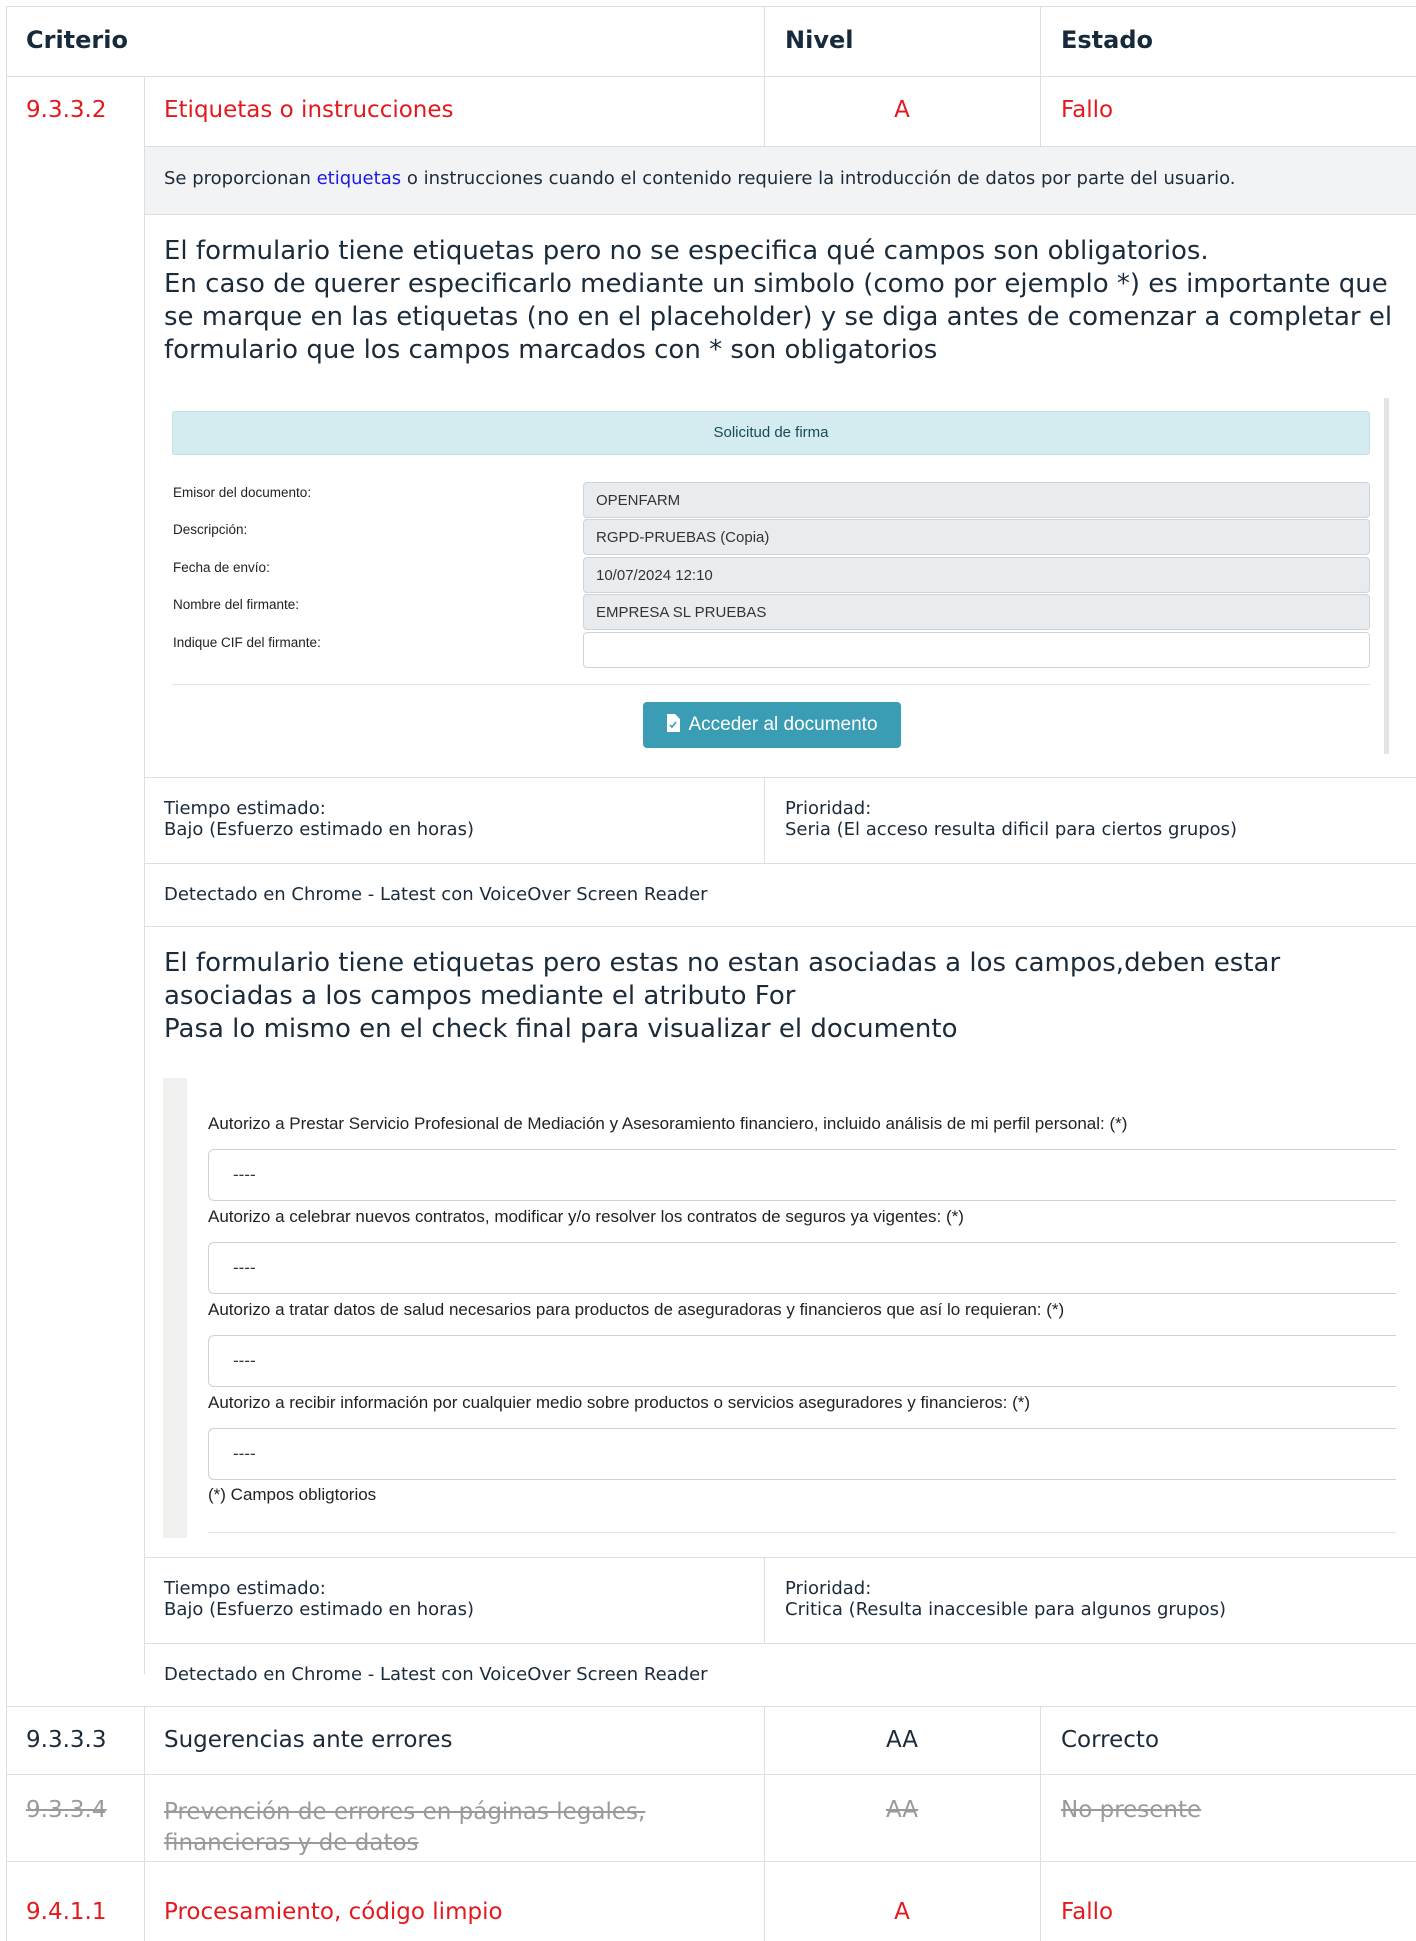 Image resolution: width=1416 pixels, height=1941 pixels. Describe the element at coordinates (66, 110) in the screenshot. I see `criterion-code: 9.3.3.2` at that location.